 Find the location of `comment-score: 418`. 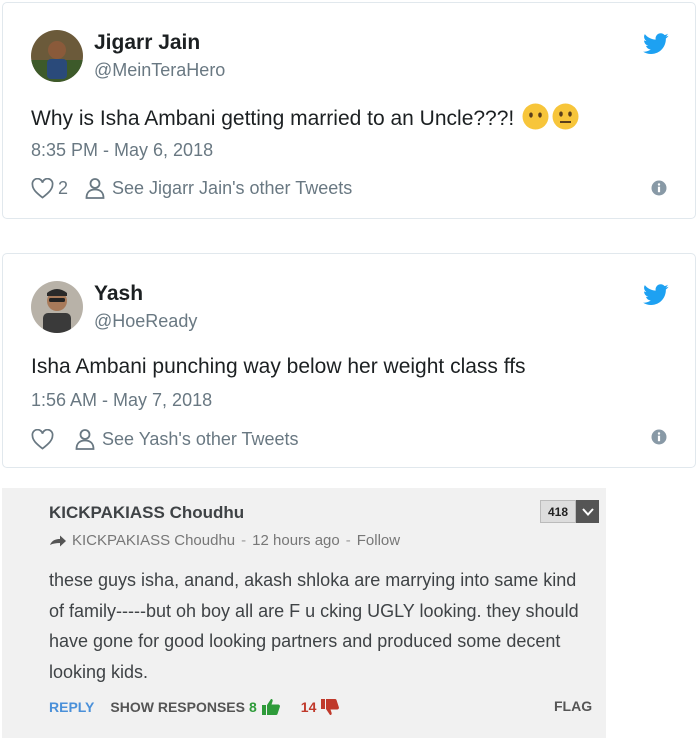

comment-score: 418 is located at coordinates (570, 511).